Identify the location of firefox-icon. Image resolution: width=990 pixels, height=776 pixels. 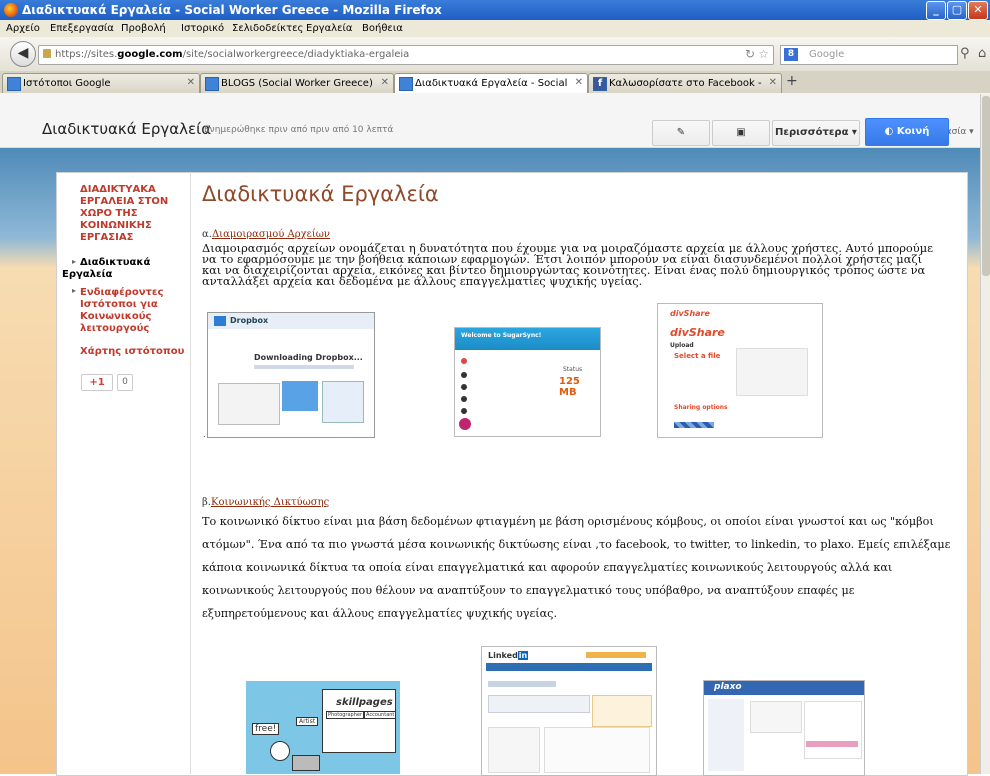
(11, 10).